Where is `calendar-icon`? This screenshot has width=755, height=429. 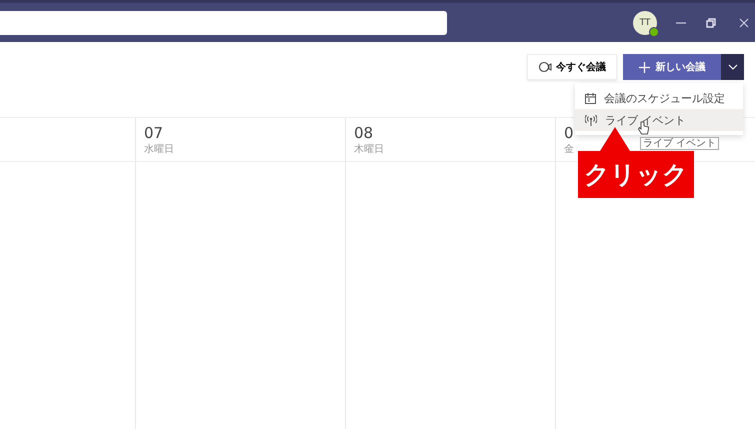
calendar-icon is located at coordinates (590, 98).